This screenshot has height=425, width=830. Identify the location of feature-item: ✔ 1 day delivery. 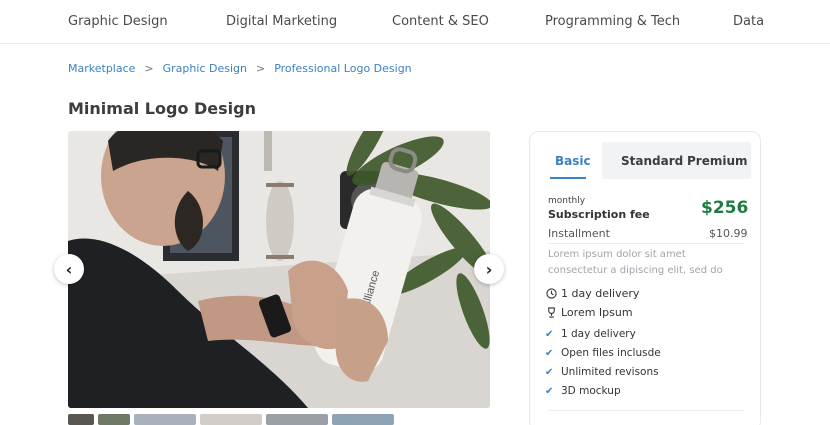
(590, 334).